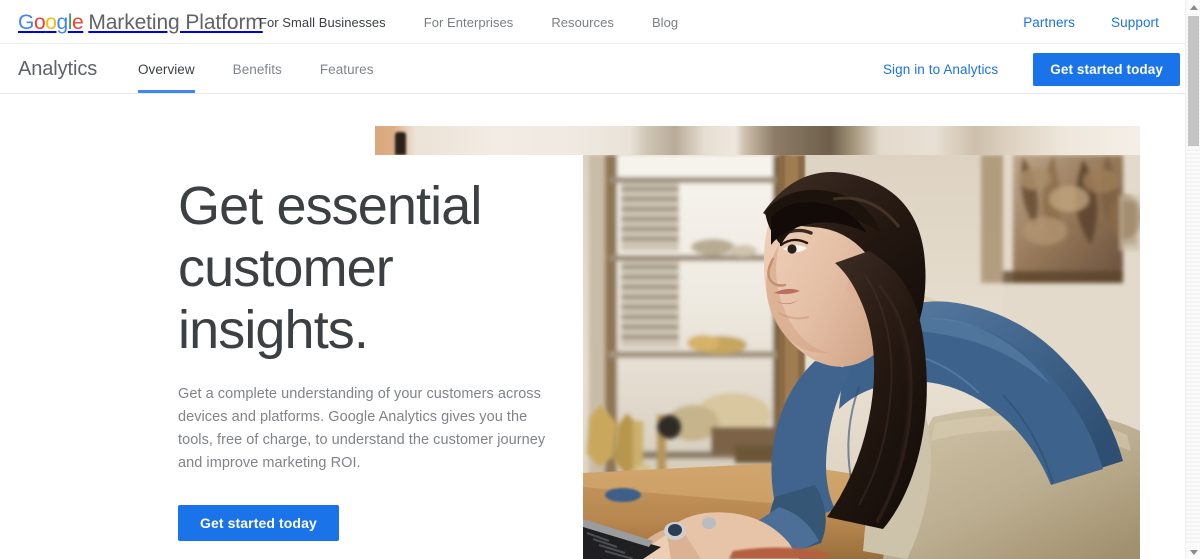  I want to click on logo-letter-g1: G, so click(26, 22).